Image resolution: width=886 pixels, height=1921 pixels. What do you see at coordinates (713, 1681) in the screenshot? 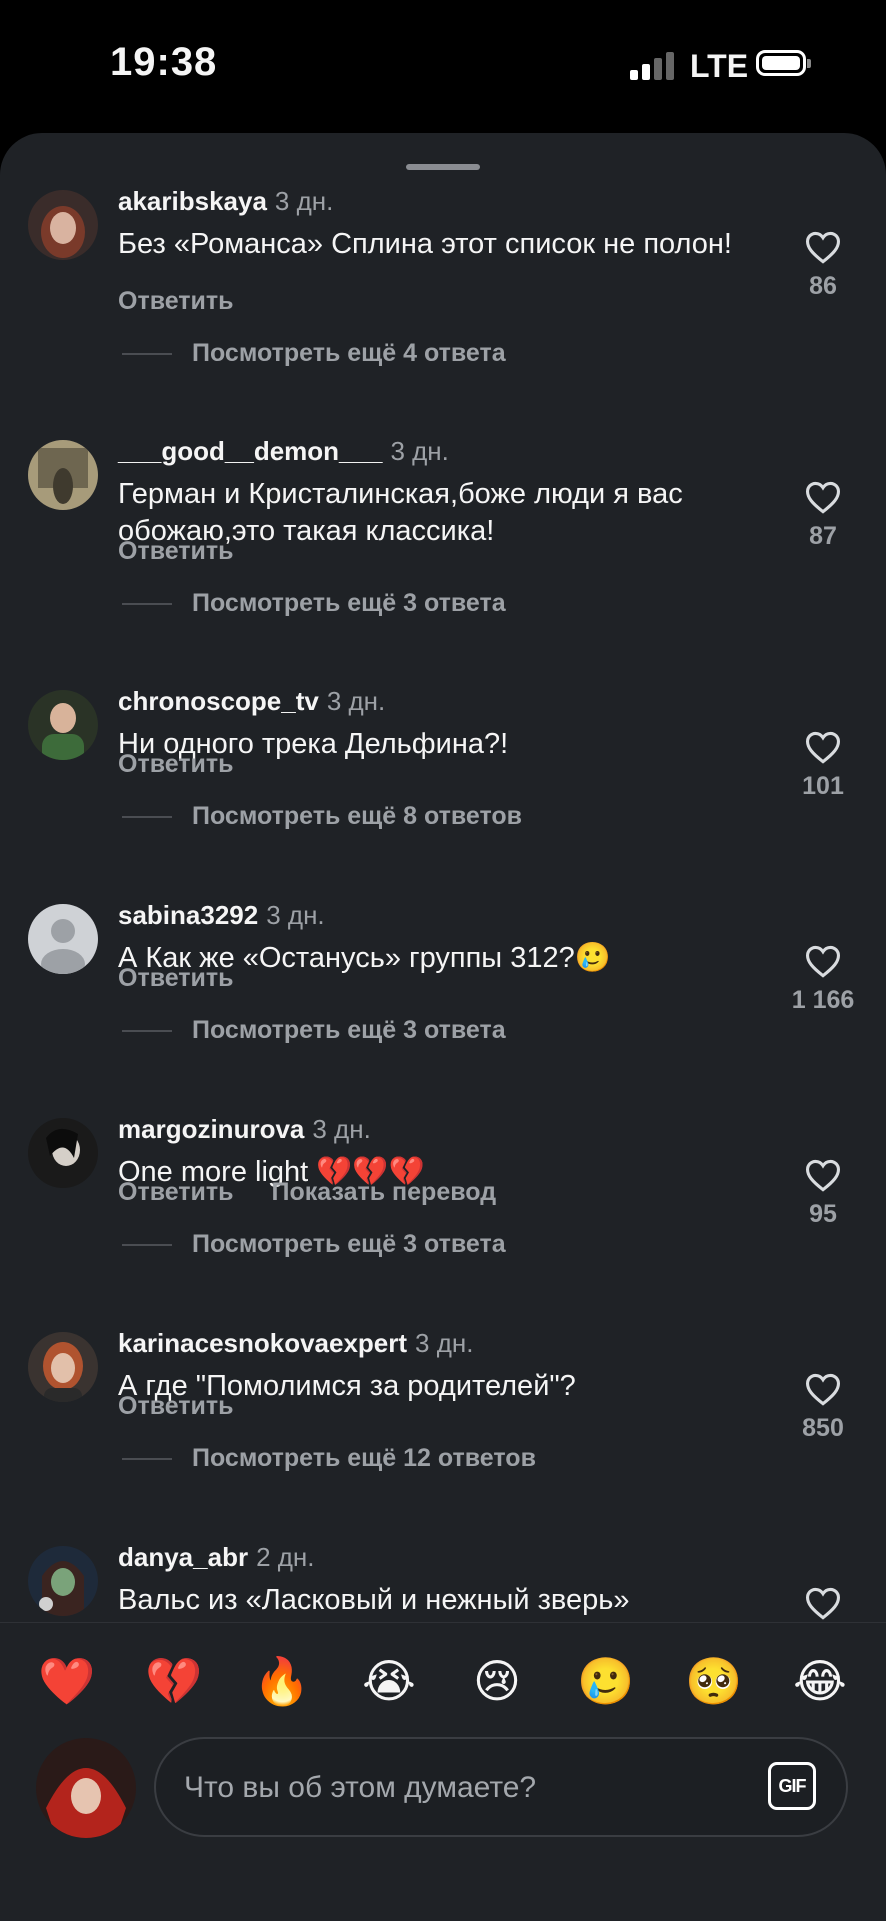
I see `emoji-pleading: 🥺` at bounding box center [713, 1681].